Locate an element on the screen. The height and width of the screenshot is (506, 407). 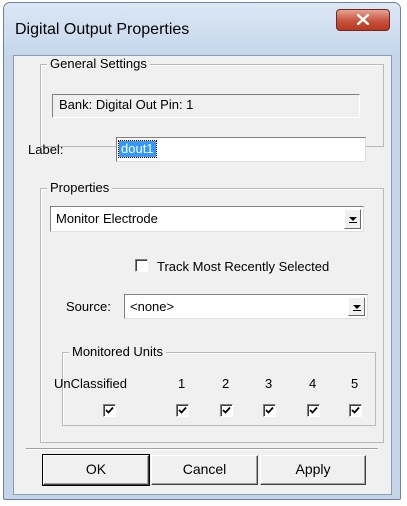
cancel-button: Cancel is located at coordinates (204, 470).